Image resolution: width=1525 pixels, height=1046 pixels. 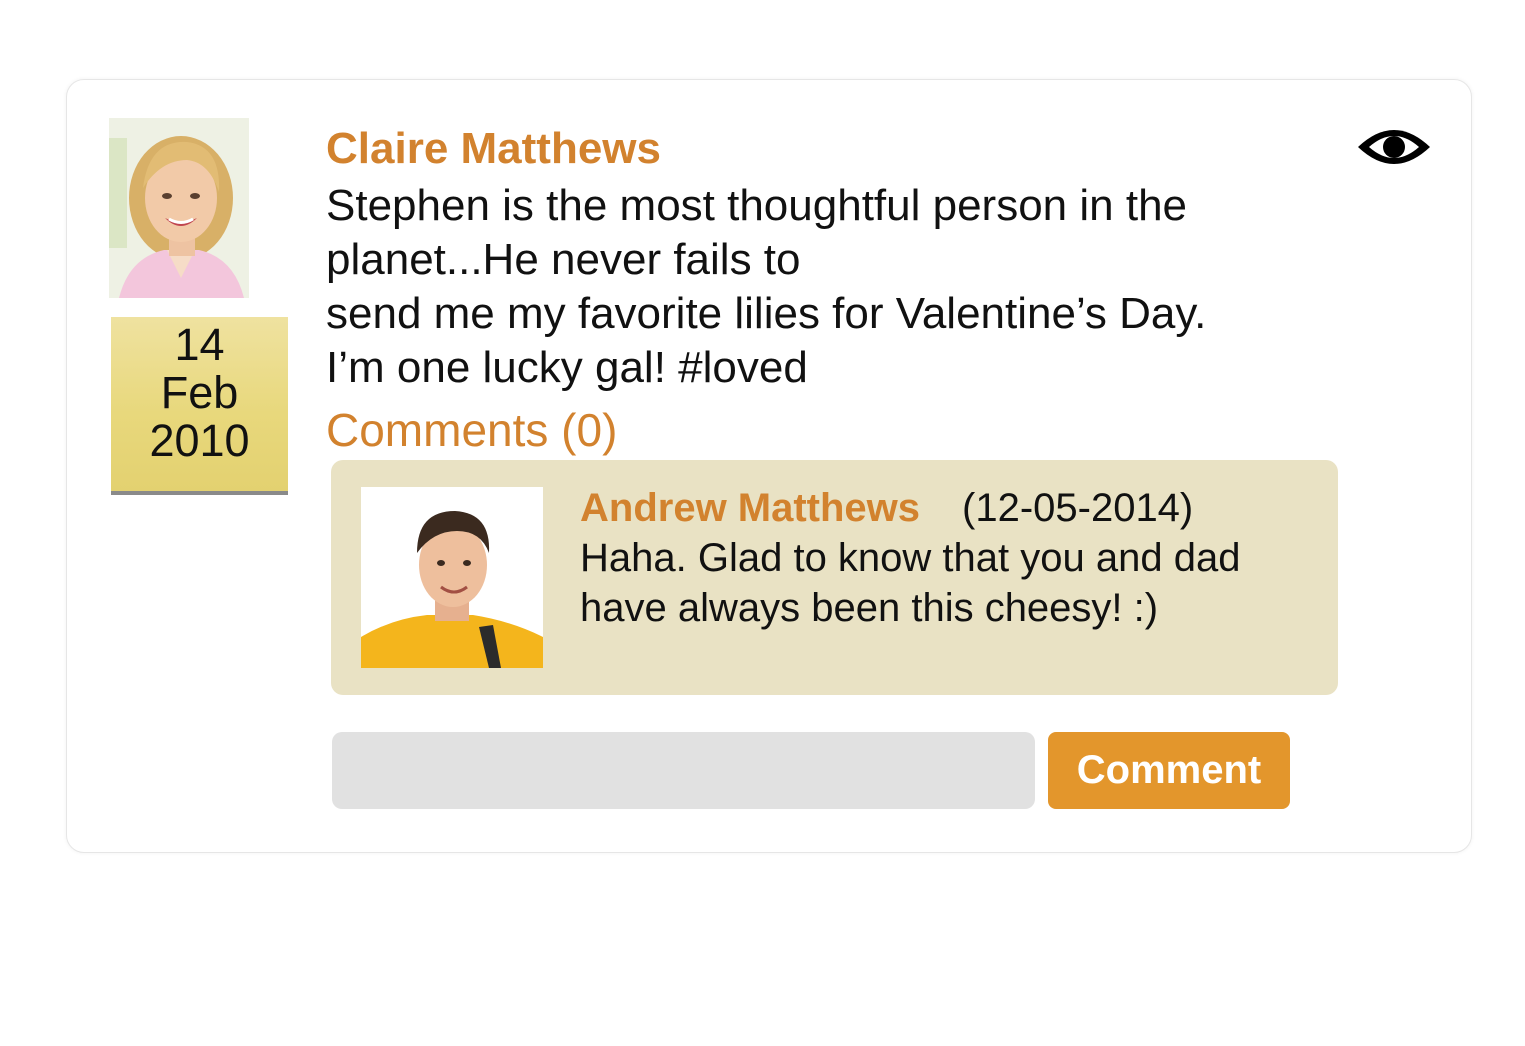 I want to click on post-text-line: planet...He never fails to, so click(x=563, y=259).